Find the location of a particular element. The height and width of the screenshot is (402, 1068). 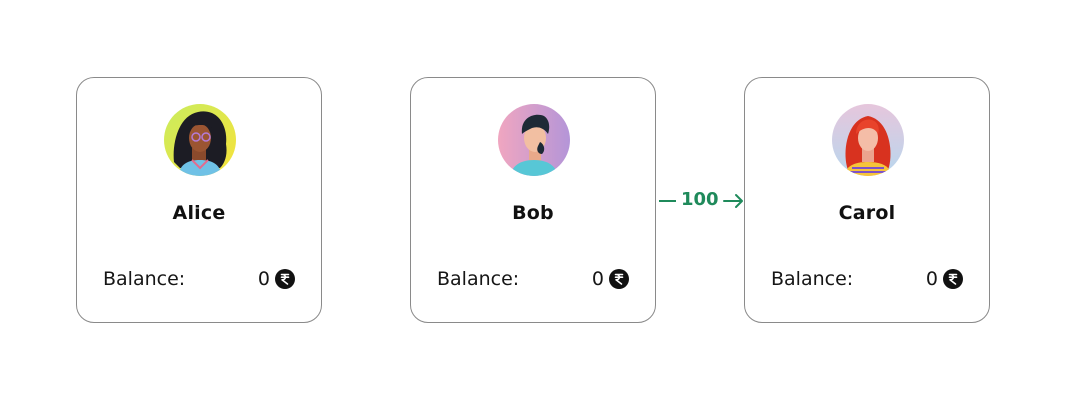

arrow-right-icon is located at coordinates (733, 201).